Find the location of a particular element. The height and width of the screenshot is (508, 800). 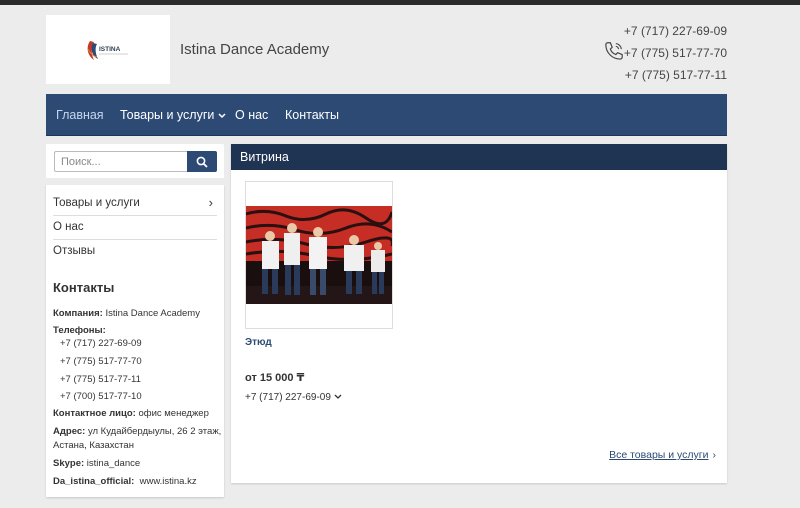

sidebar-menu: Товары и услуги › О нас Отзывы is located at coordinates (135, 228).